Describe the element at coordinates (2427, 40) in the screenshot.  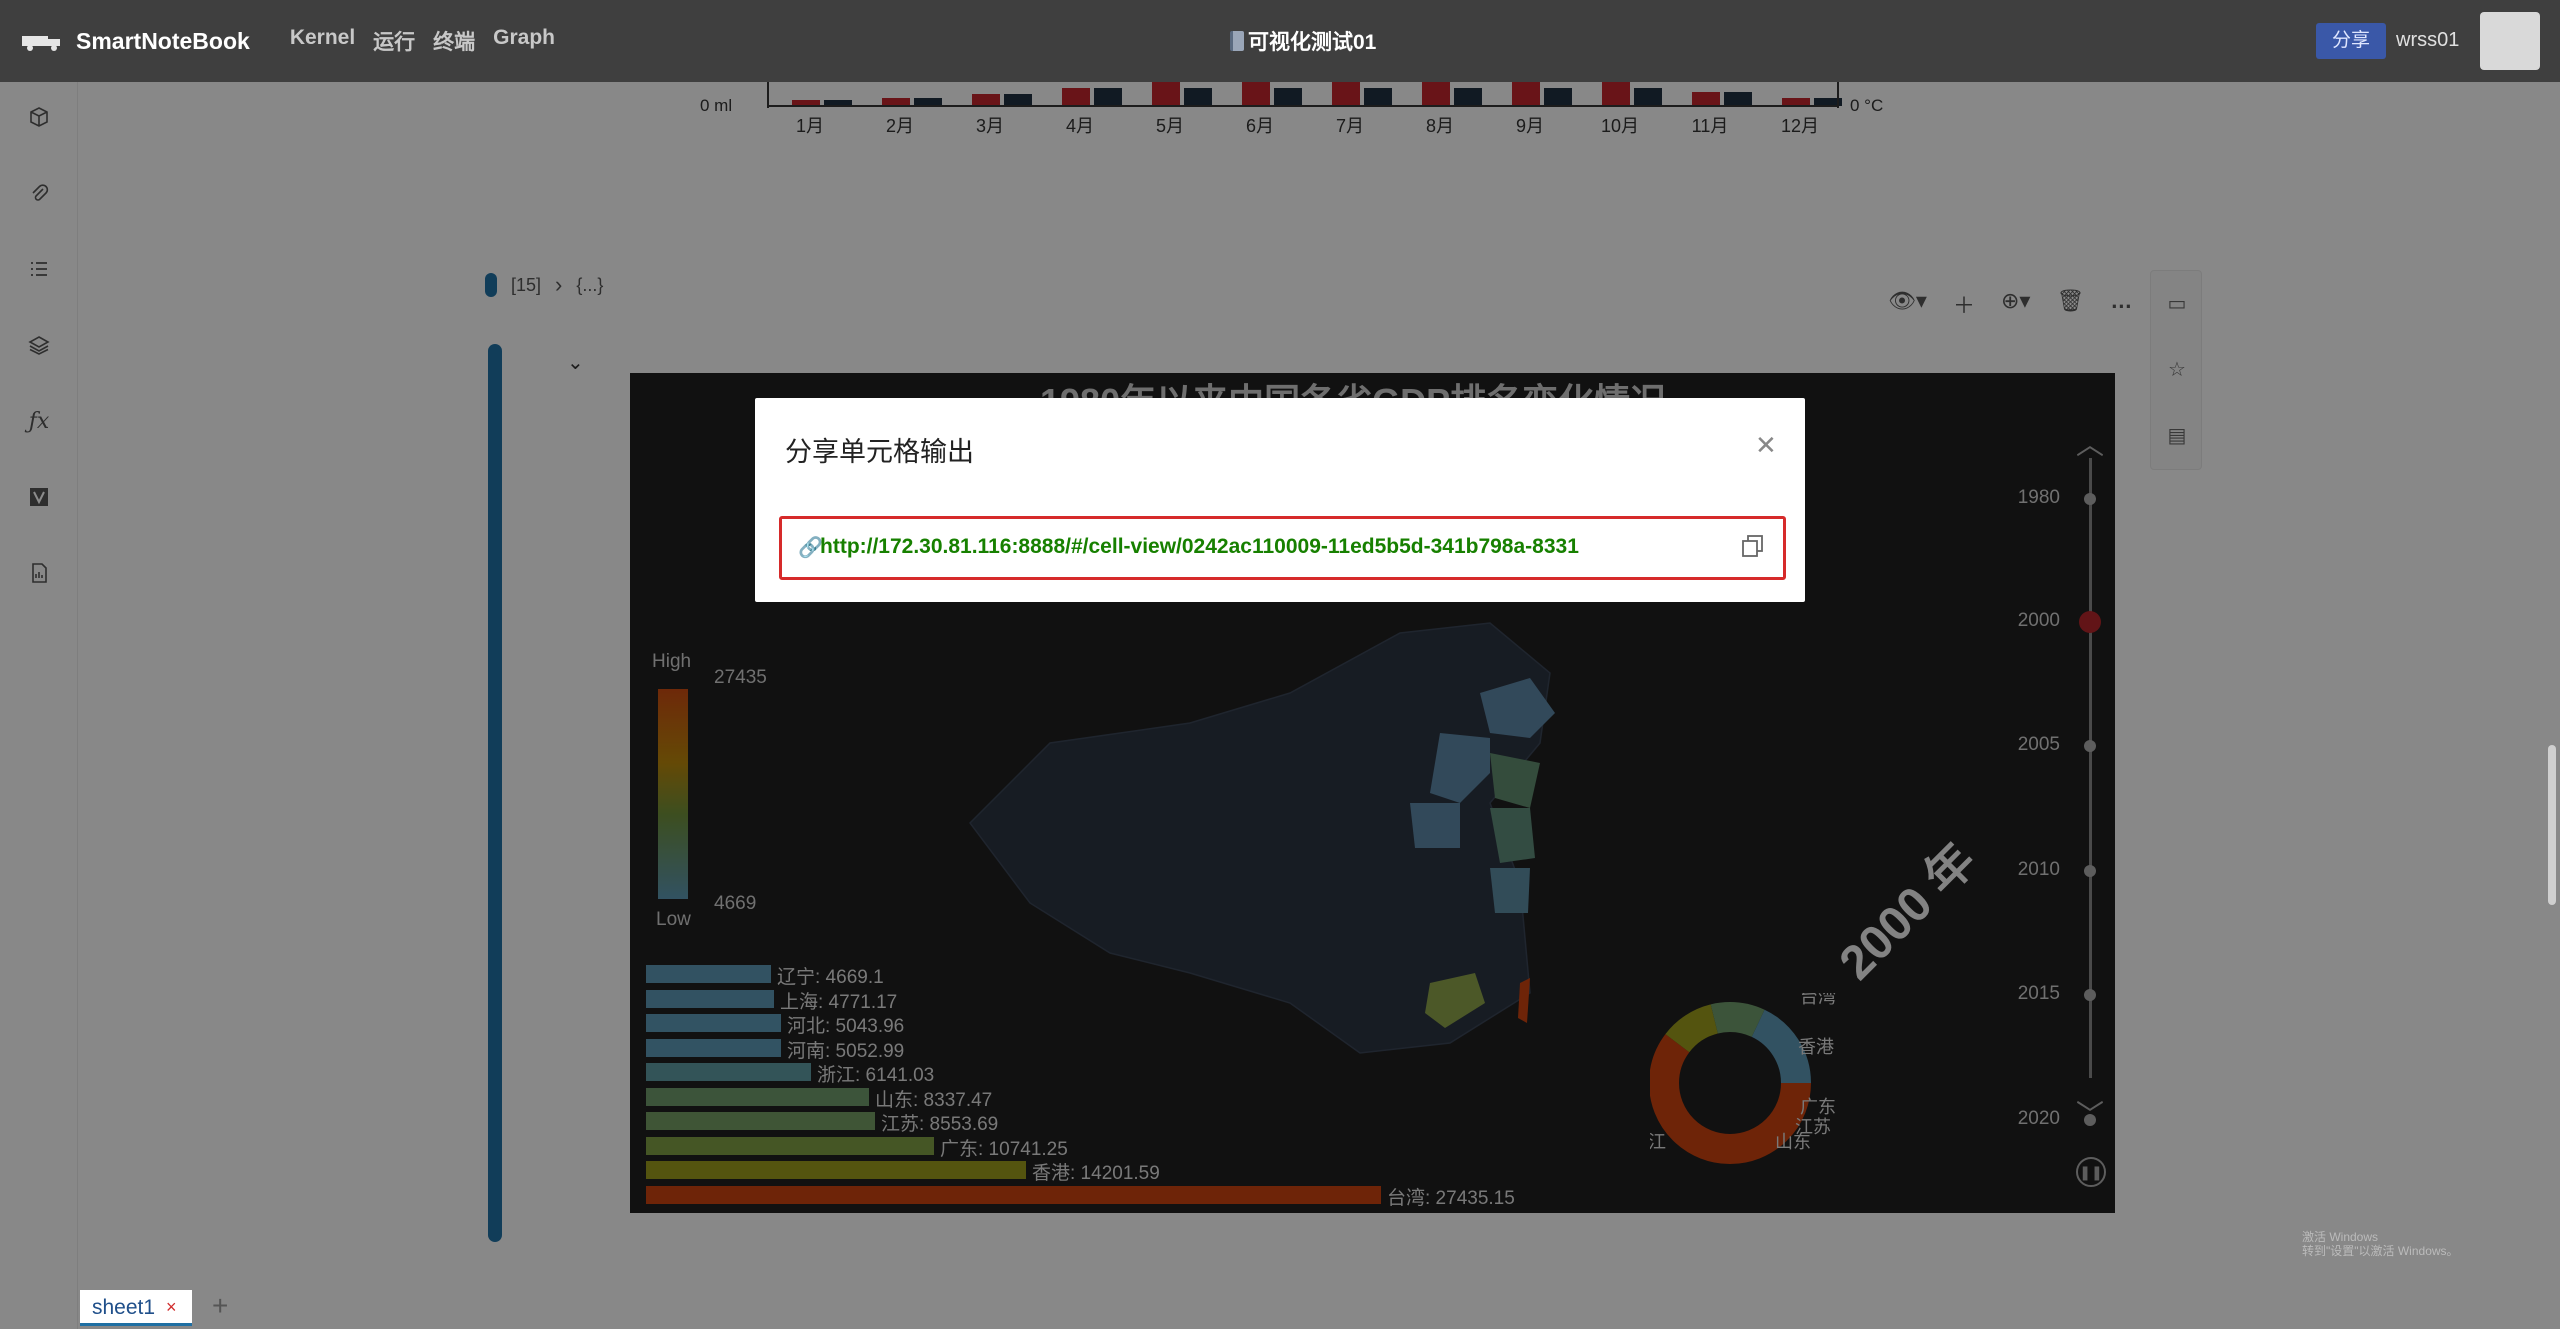
I see `username: wrss01` at that location.